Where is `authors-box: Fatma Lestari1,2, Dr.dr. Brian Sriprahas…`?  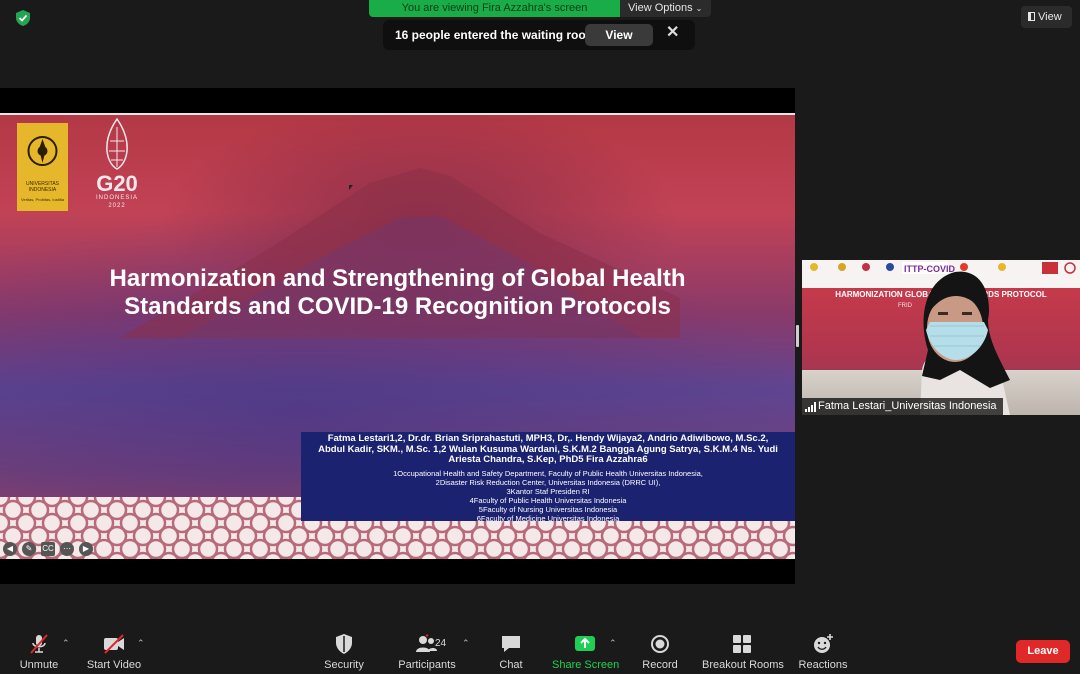
authors-box: Fatma Lestari1,2, Dr.dr. Brian Sriprahas… is located at coordinates (548, 477).